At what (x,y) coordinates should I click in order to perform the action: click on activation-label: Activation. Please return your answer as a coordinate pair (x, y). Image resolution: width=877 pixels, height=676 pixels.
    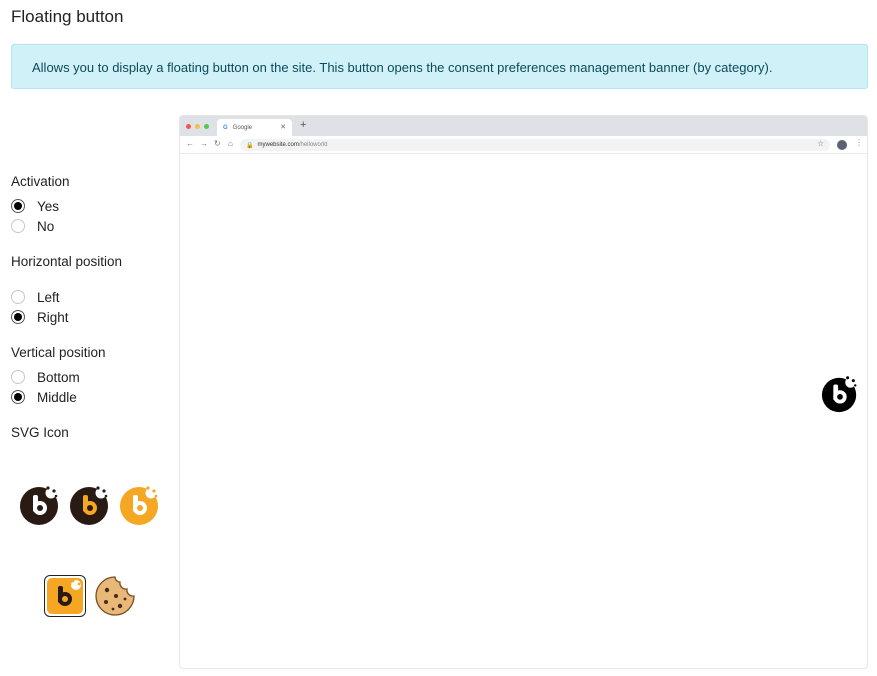
    Looking at the image, I should click on (40, 181).